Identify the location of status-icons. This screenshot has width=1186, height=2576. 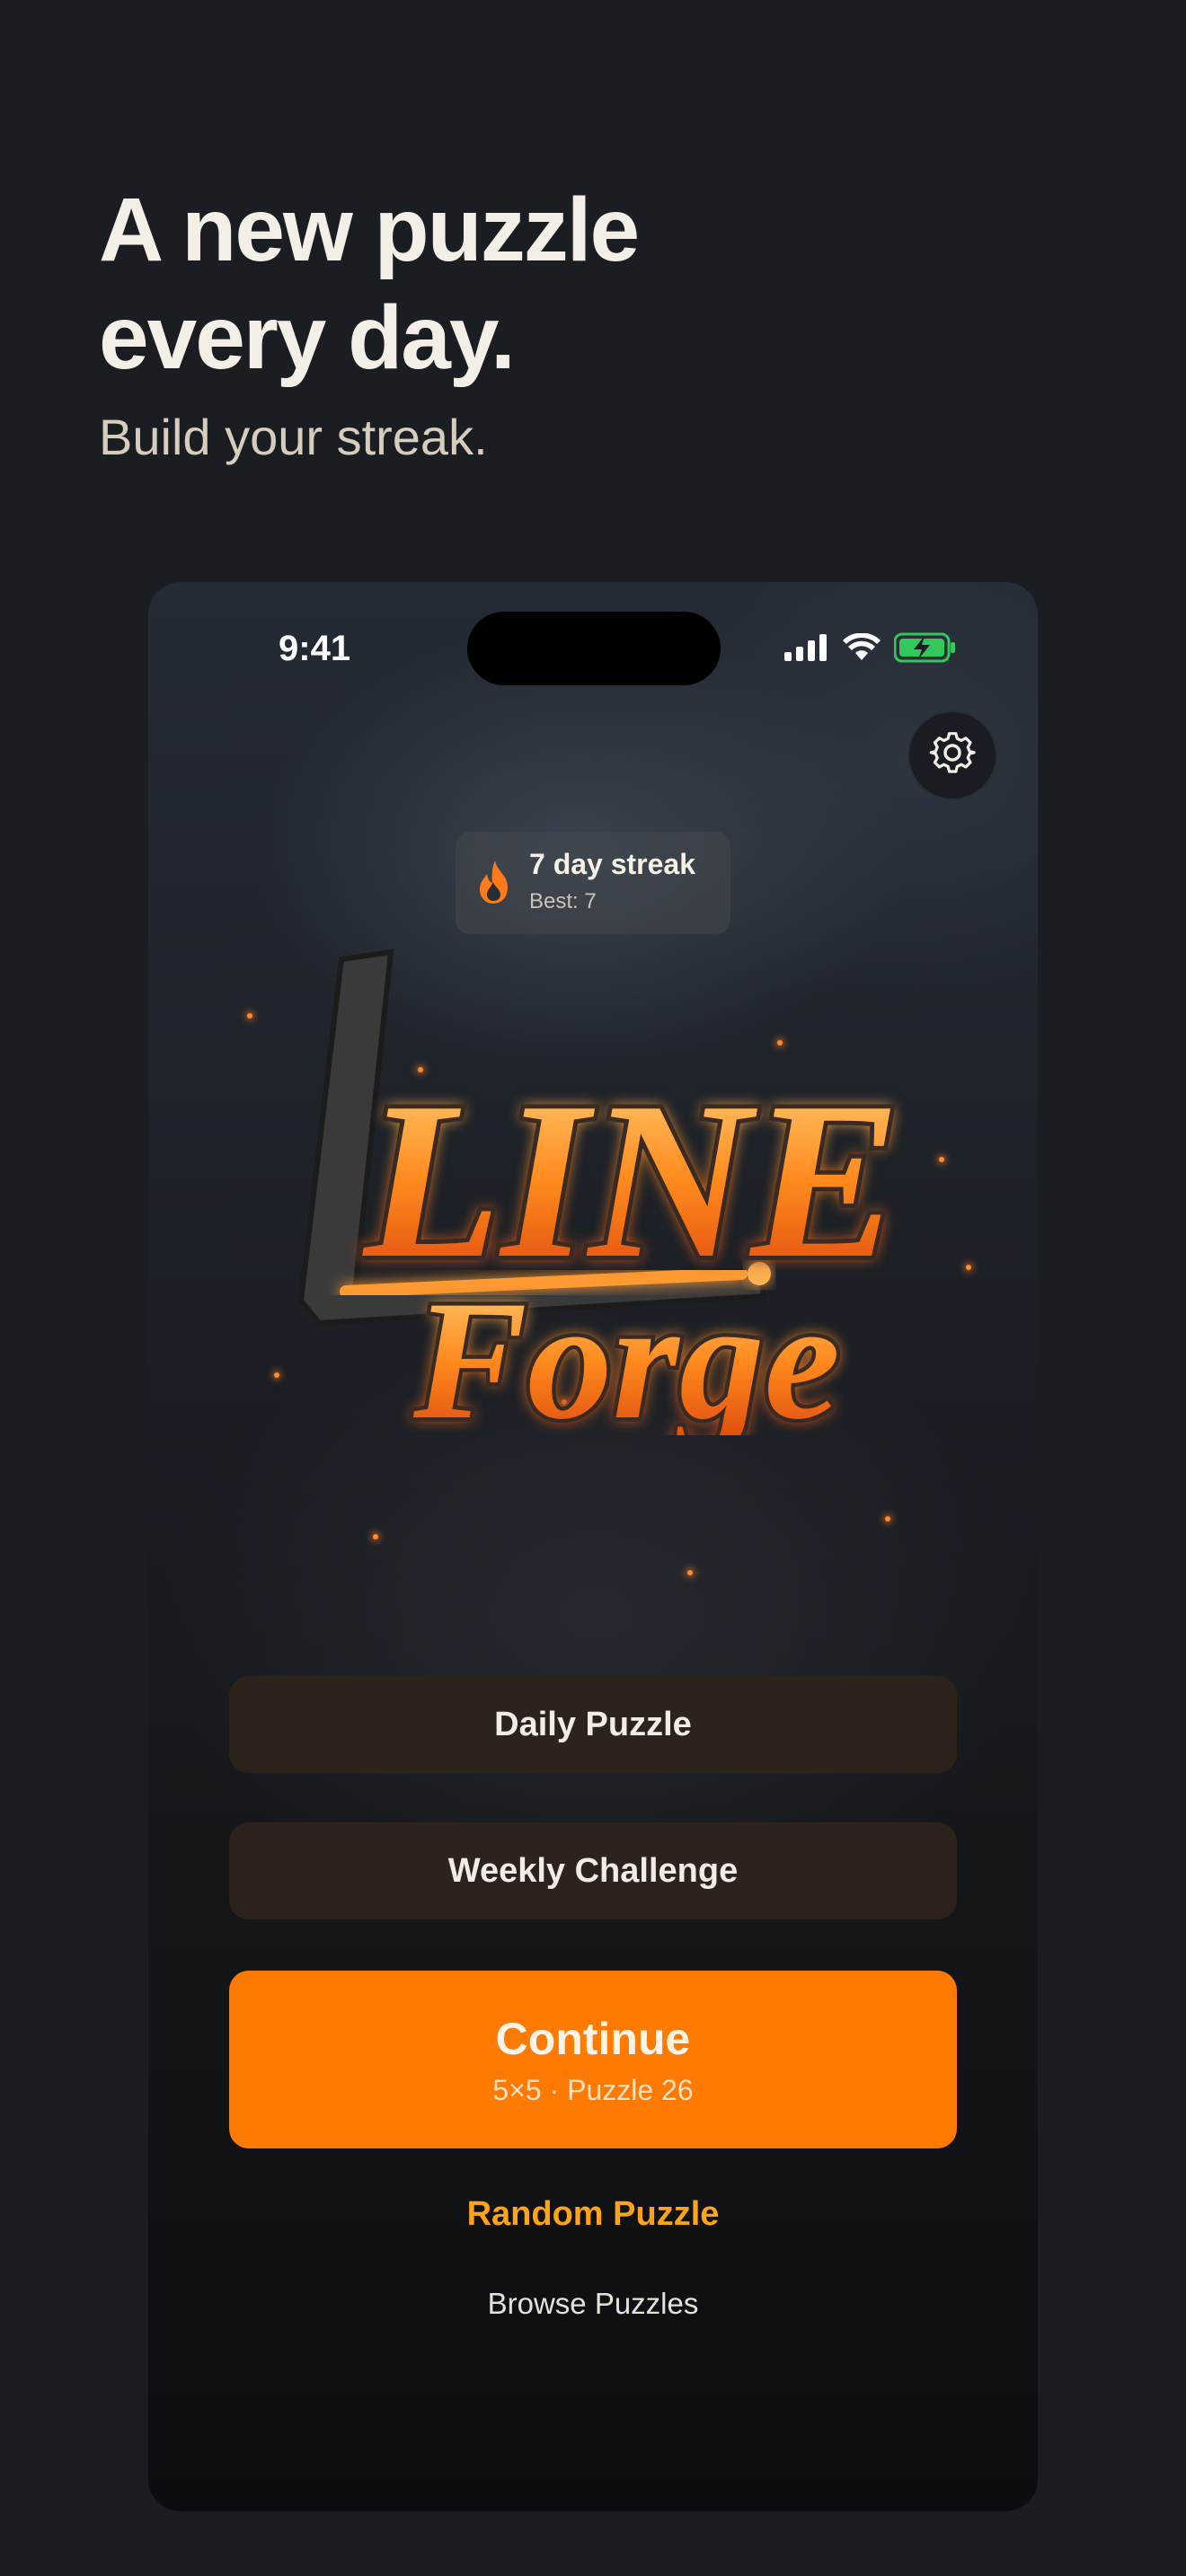
(870, 649).